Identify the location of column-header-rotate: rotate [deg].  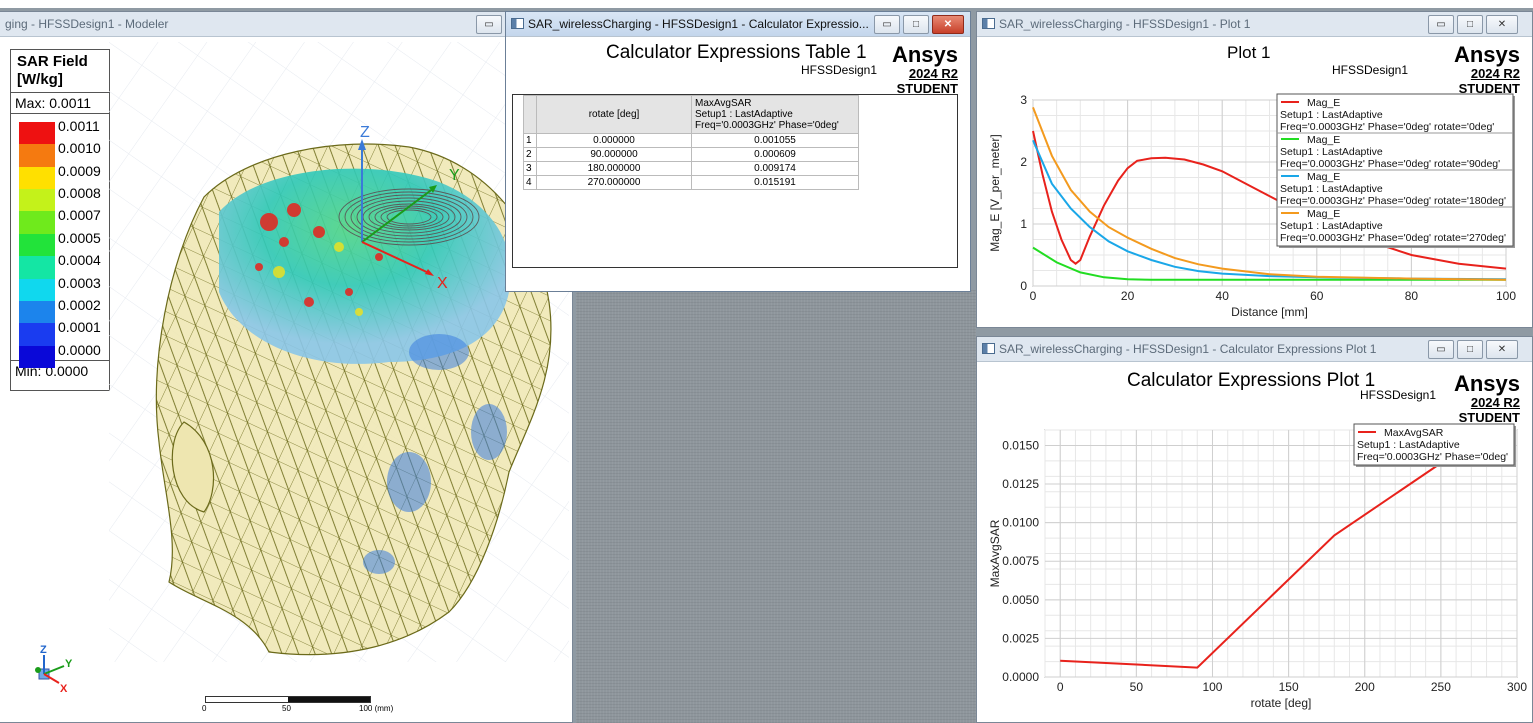
(614, 114).